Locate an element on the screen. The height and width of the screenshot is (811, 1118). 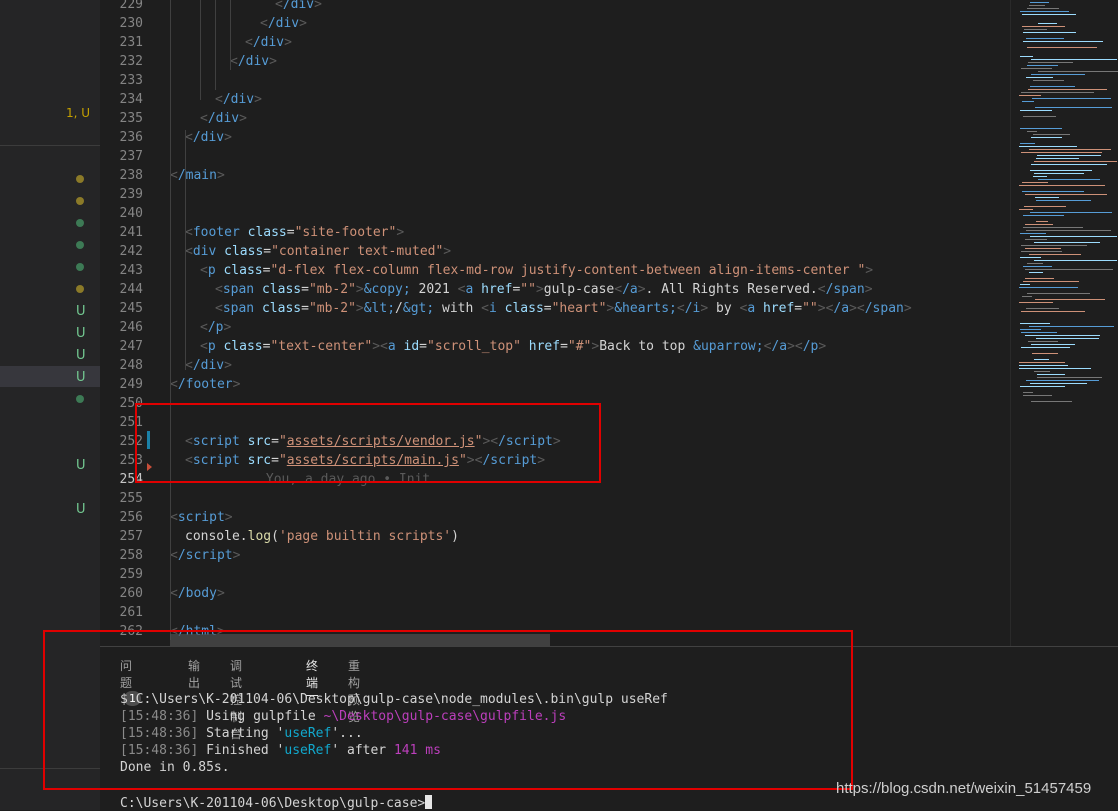
code-line: 255 is located at coordinates (555, 498).